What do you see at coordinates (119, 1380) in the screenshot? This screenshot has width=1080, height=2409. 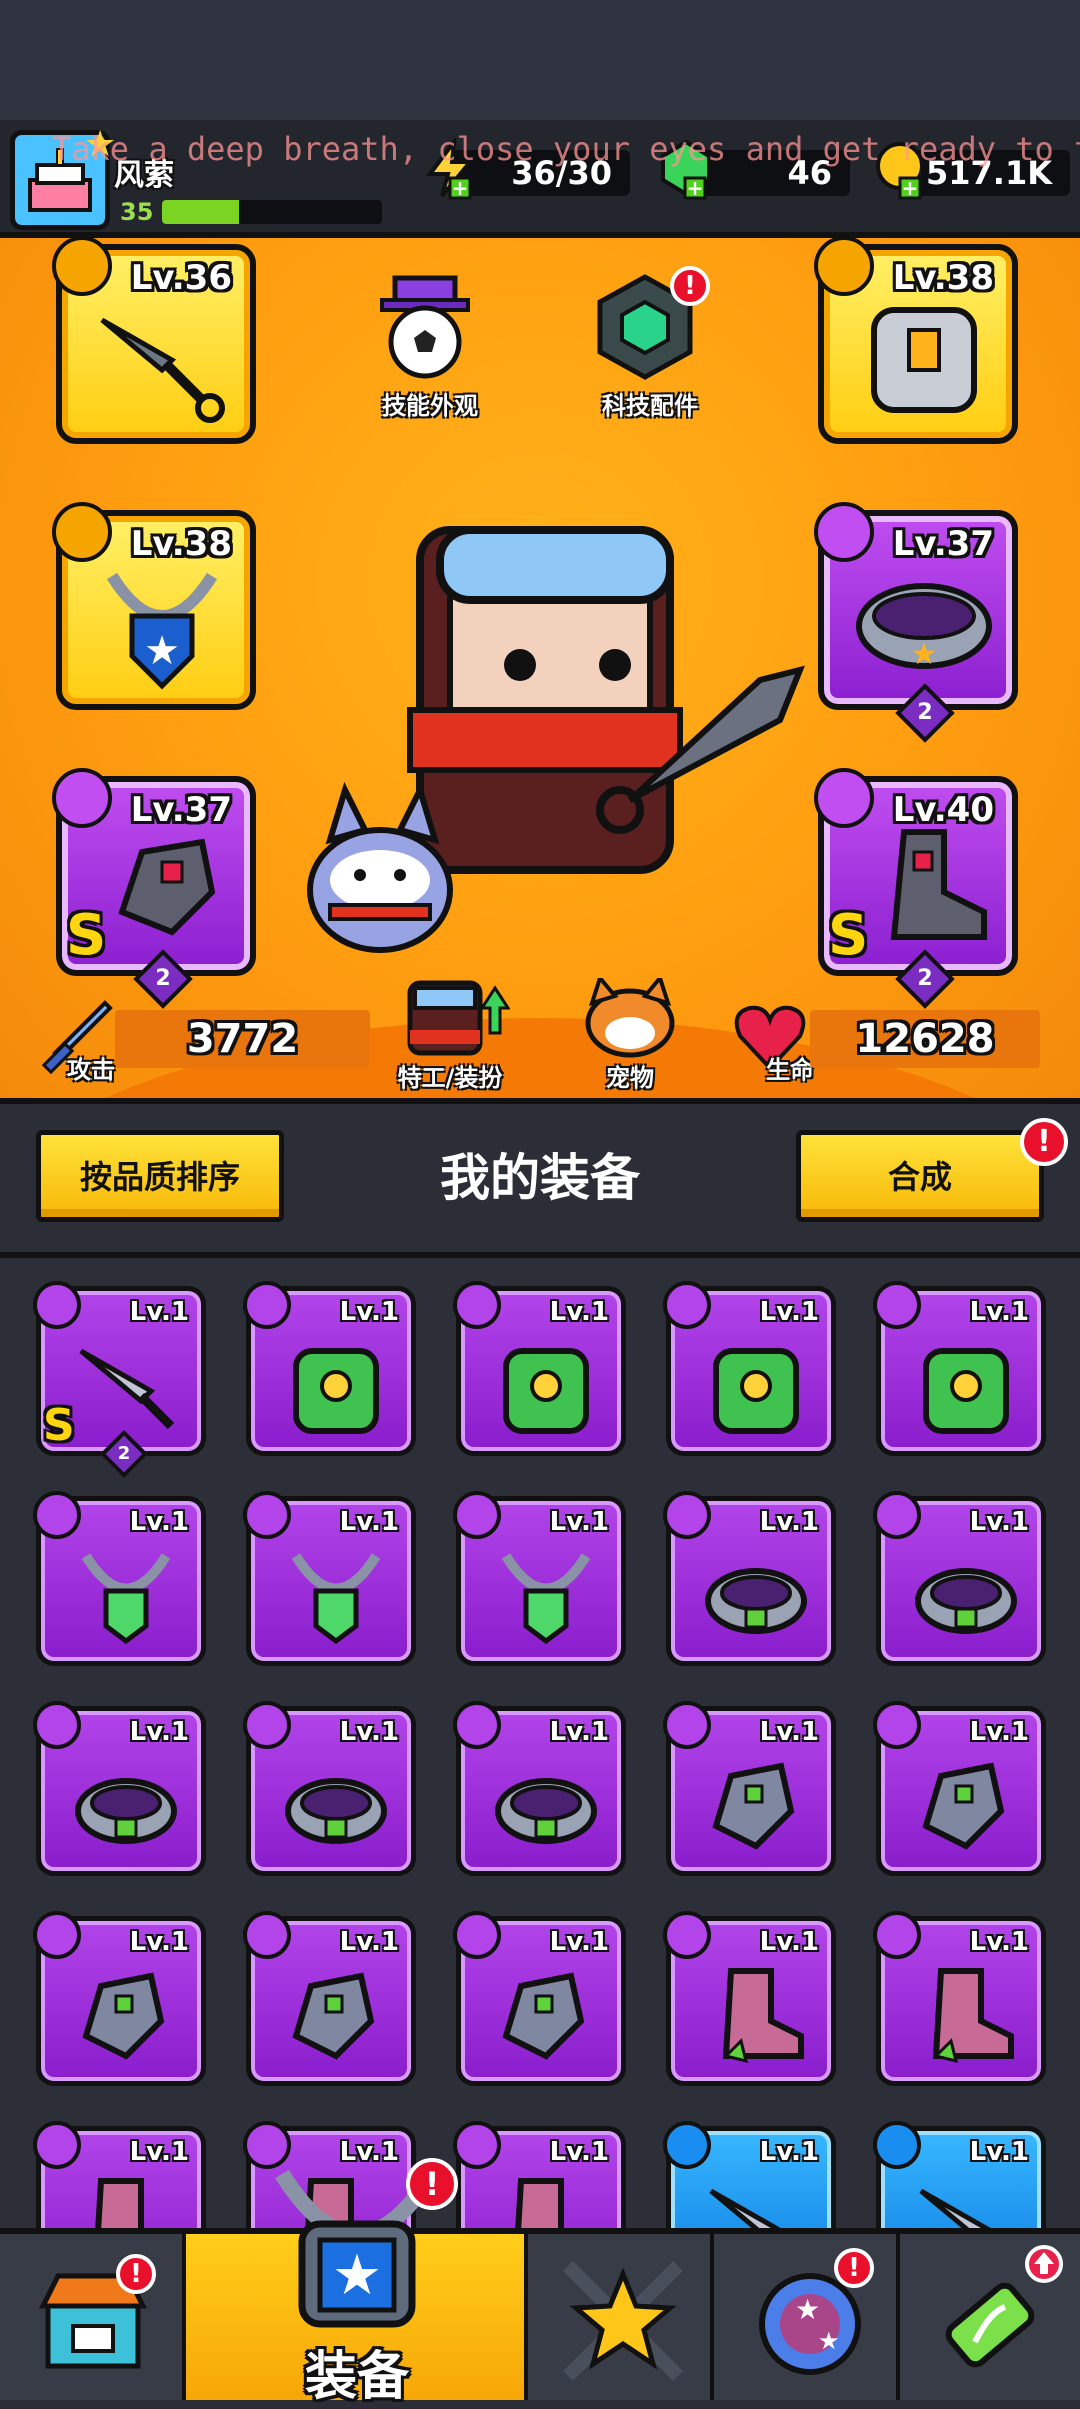 I see `inventory-item-weapon: Lv.1 S 2` at bounding box center [119, 1380].